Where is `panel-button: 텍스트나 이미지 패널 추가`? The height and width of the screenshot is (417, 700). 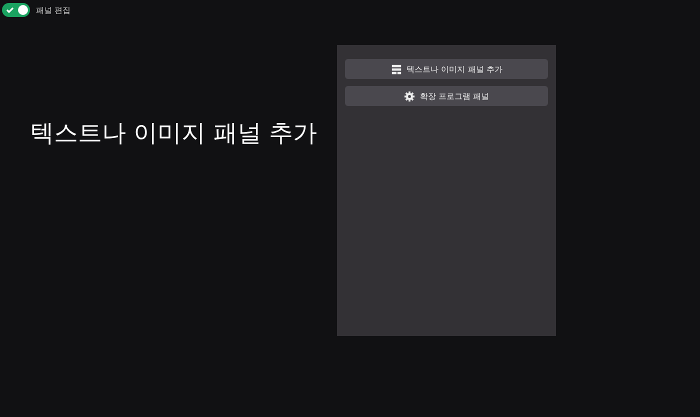 panel-button: 텍스트나 이미지 패널 추가 is located at coordinates (446, 69).